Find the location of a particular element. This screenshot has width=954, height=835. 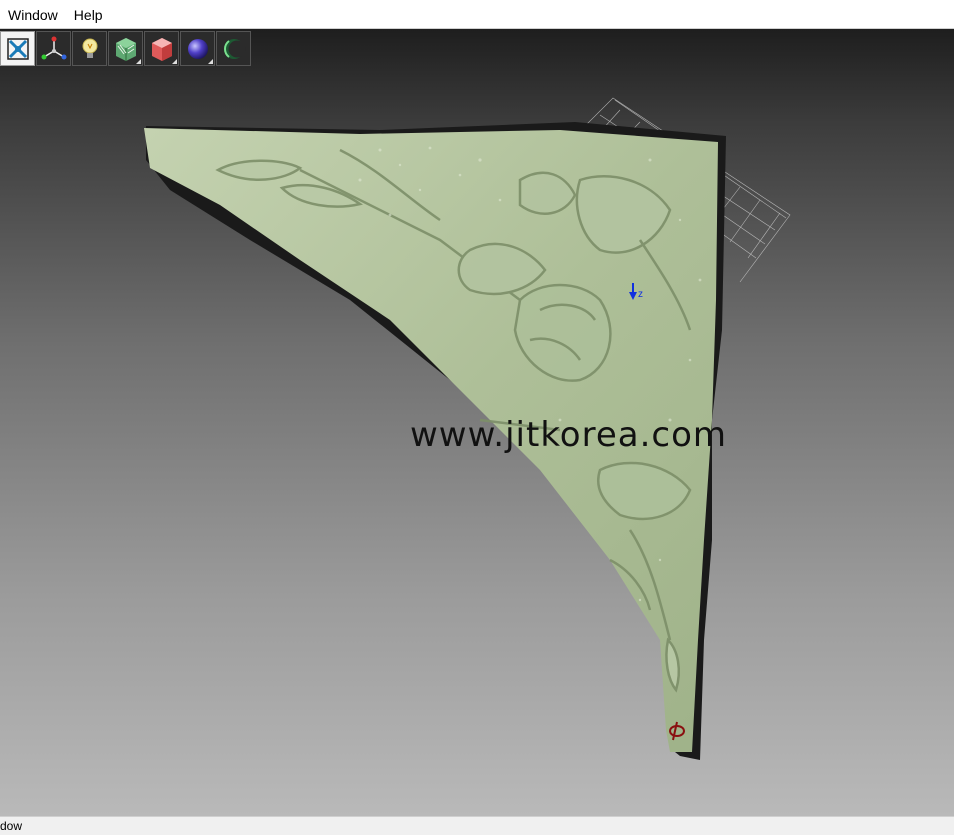

menu-bar: Window Help is located at coordinates (477, 14).